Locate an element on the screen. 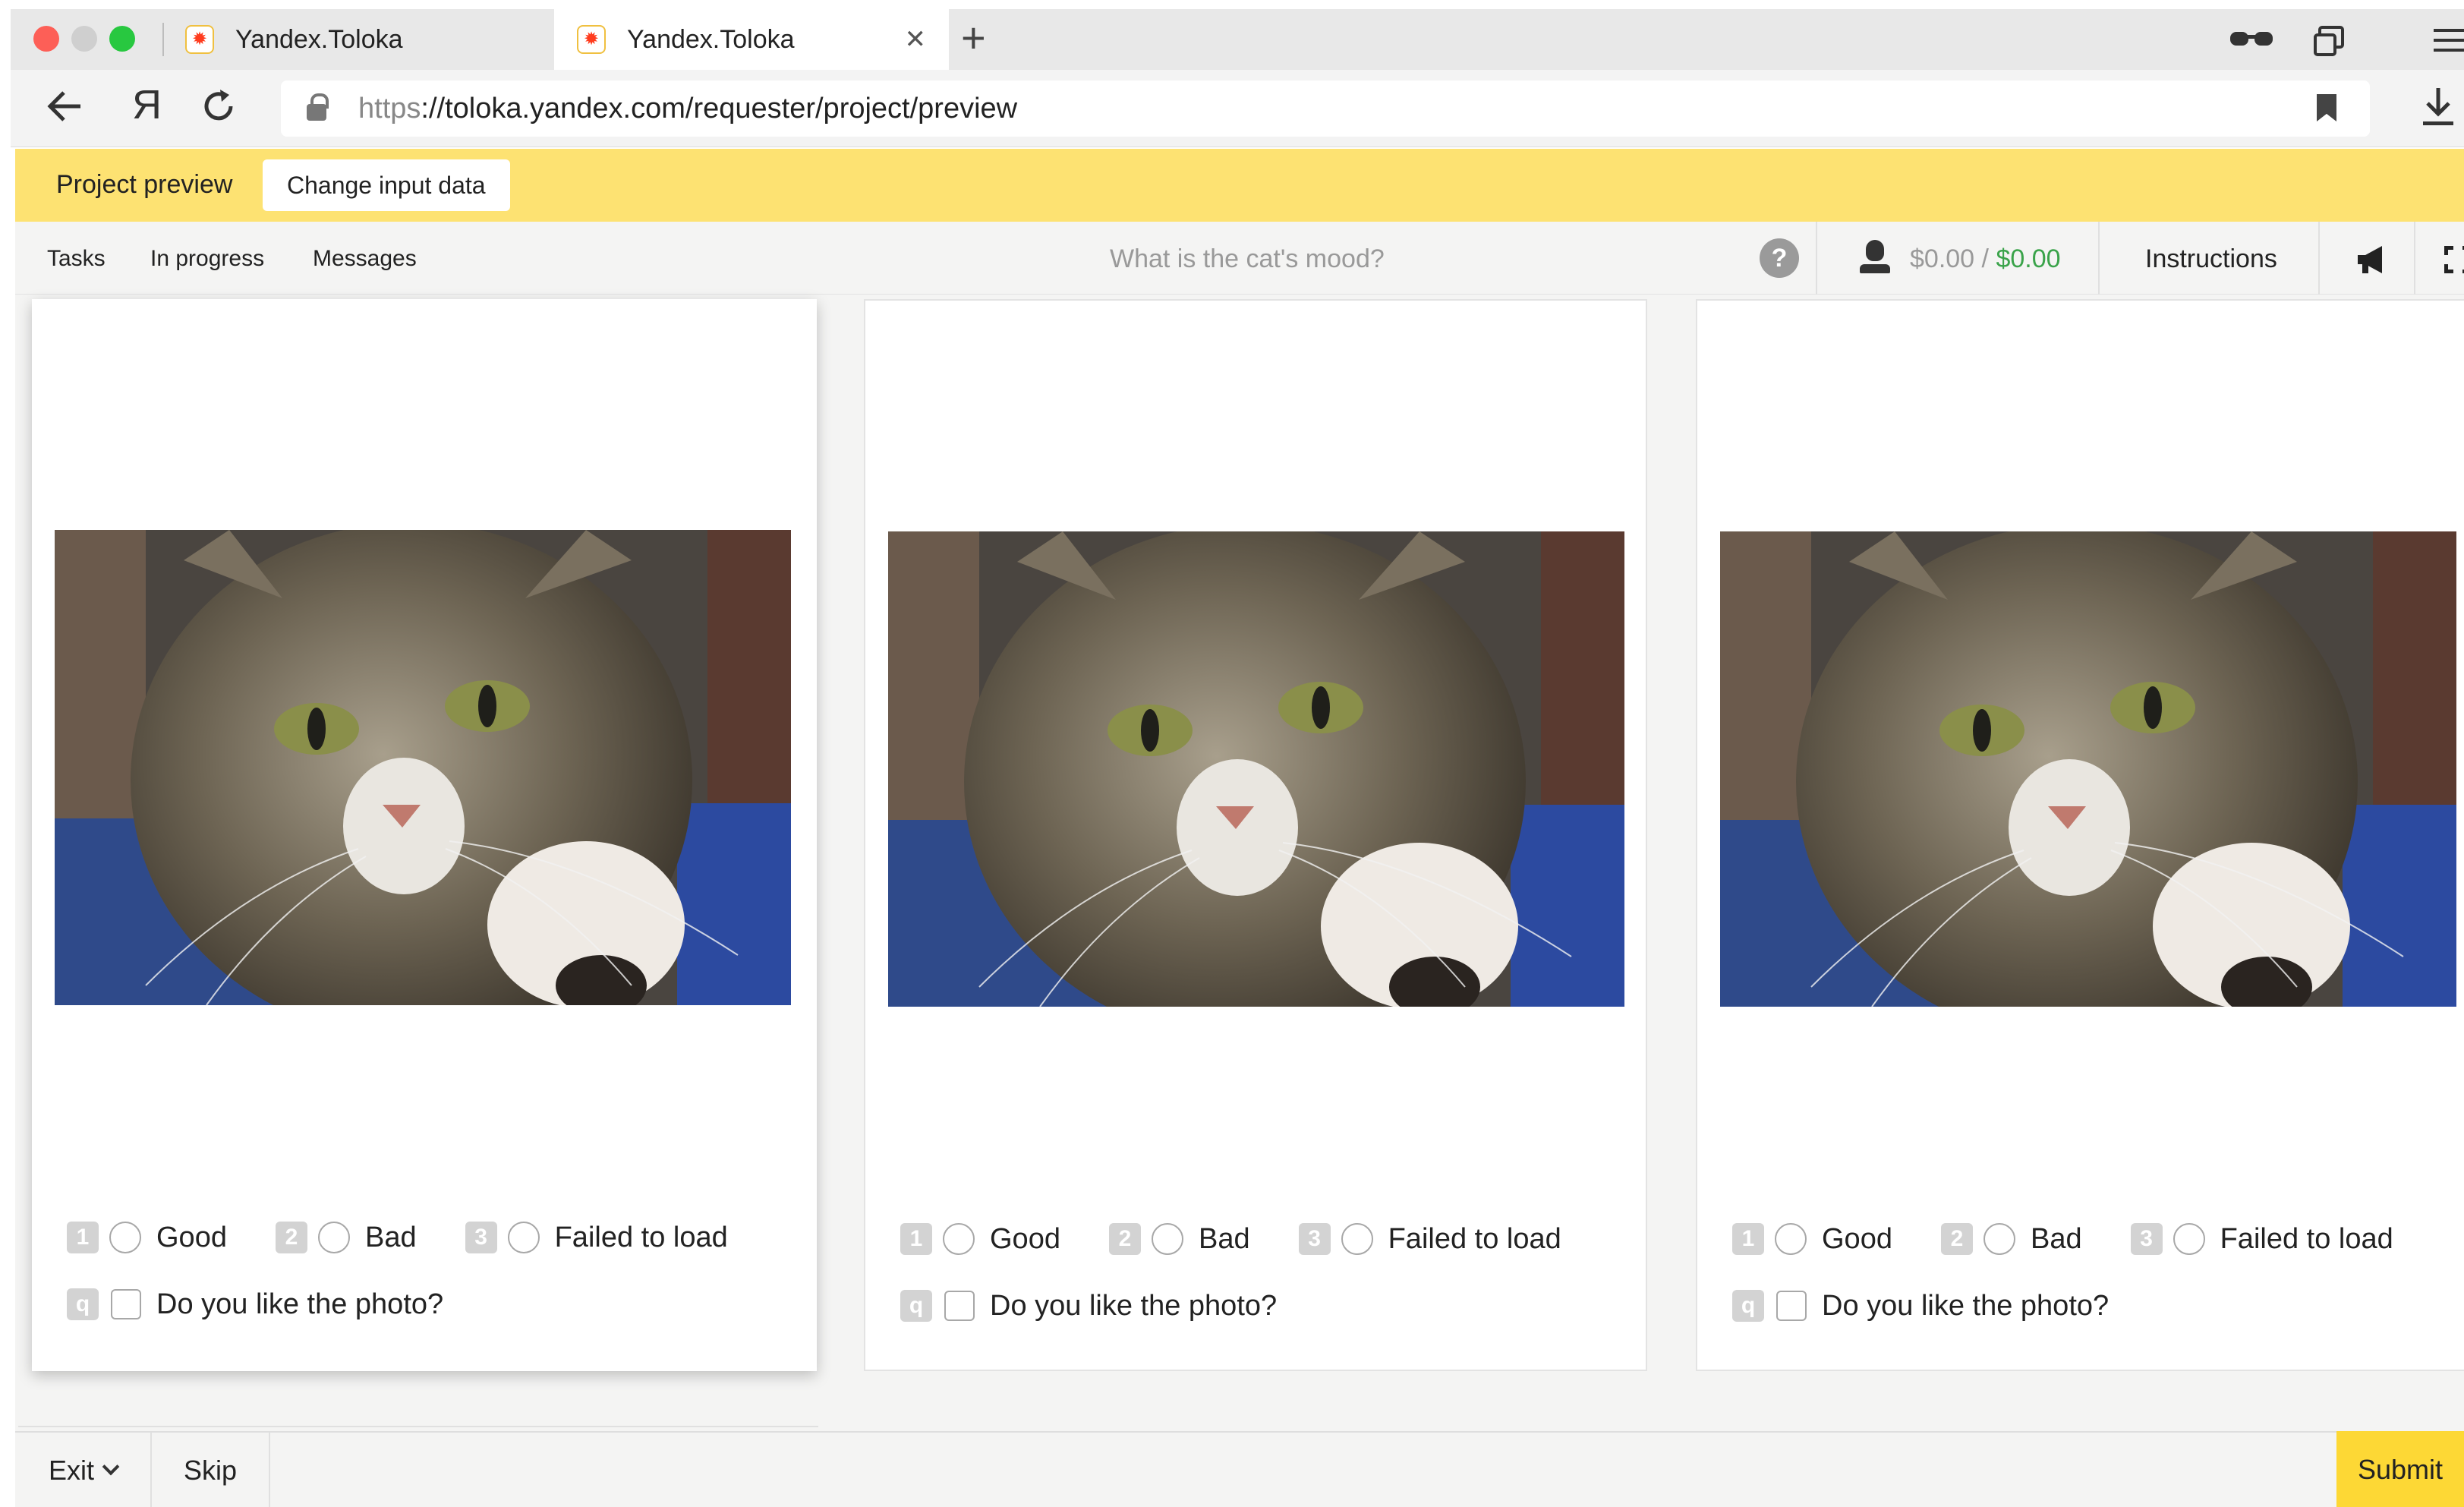 Image resolution: width=2464 pixels, height=1507 pixels. close-icon: ✕ is located at coordinates (916, 39).